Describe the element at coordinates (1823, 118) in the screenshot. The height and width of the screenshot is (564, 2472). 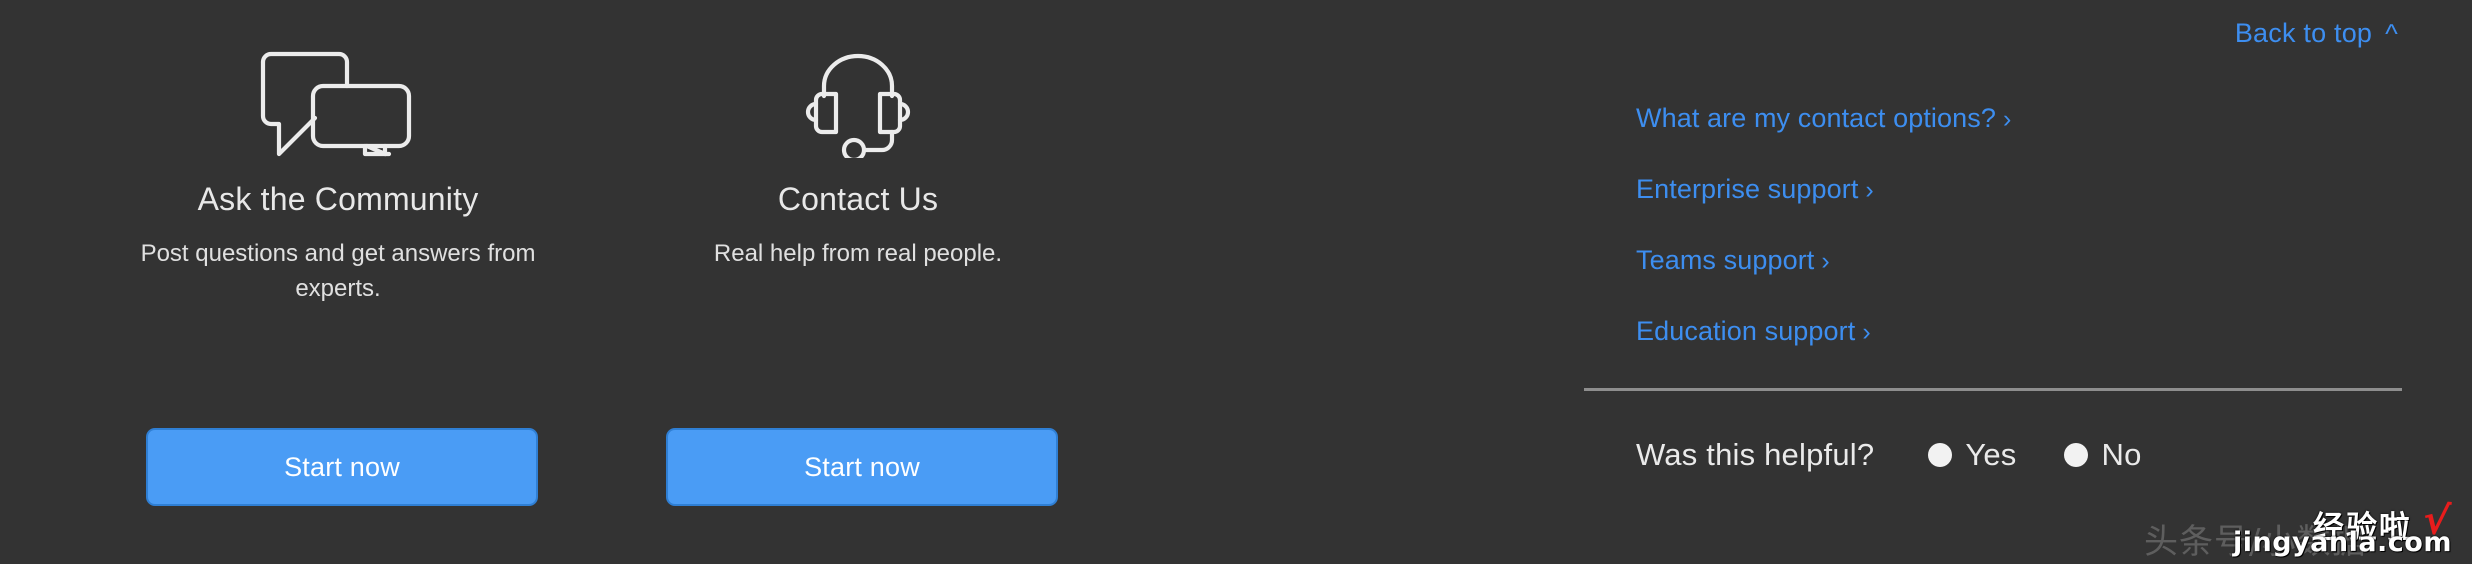
I see `support-link-contact-options: What are my contact options? ›` at that location.